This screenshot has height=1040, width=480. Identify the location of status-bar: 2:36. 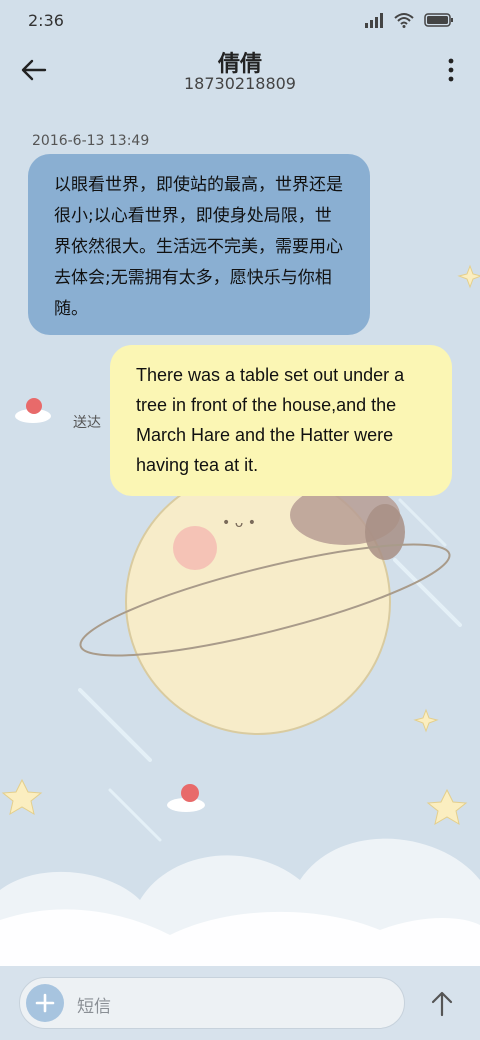
(240, 21).